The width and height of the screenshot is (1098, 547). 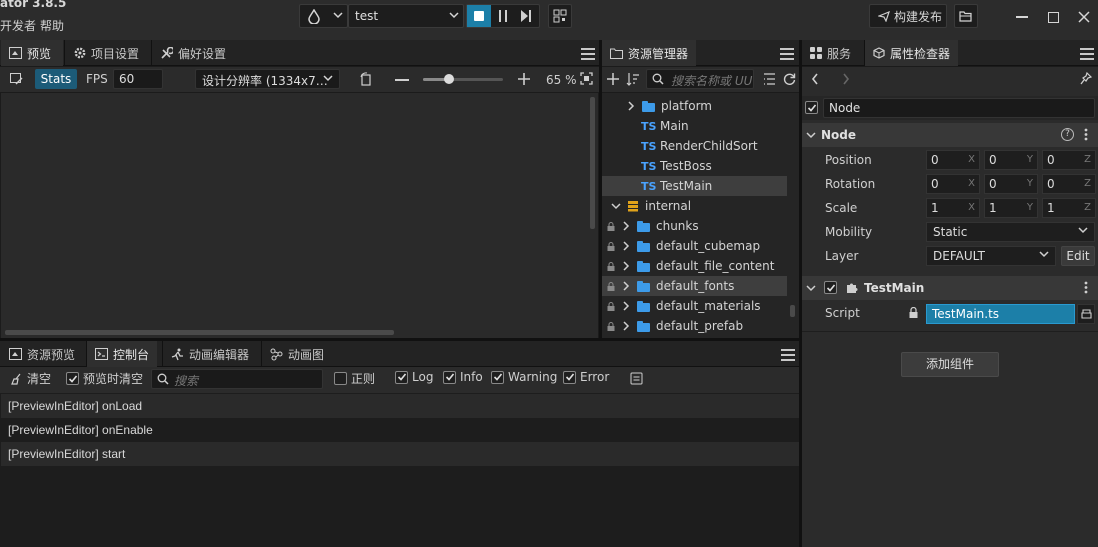 What do you see at coordinates (1087, 54) in the screenshot?
I see `inspector-menu-icon` at bounding box center [1087, 54].